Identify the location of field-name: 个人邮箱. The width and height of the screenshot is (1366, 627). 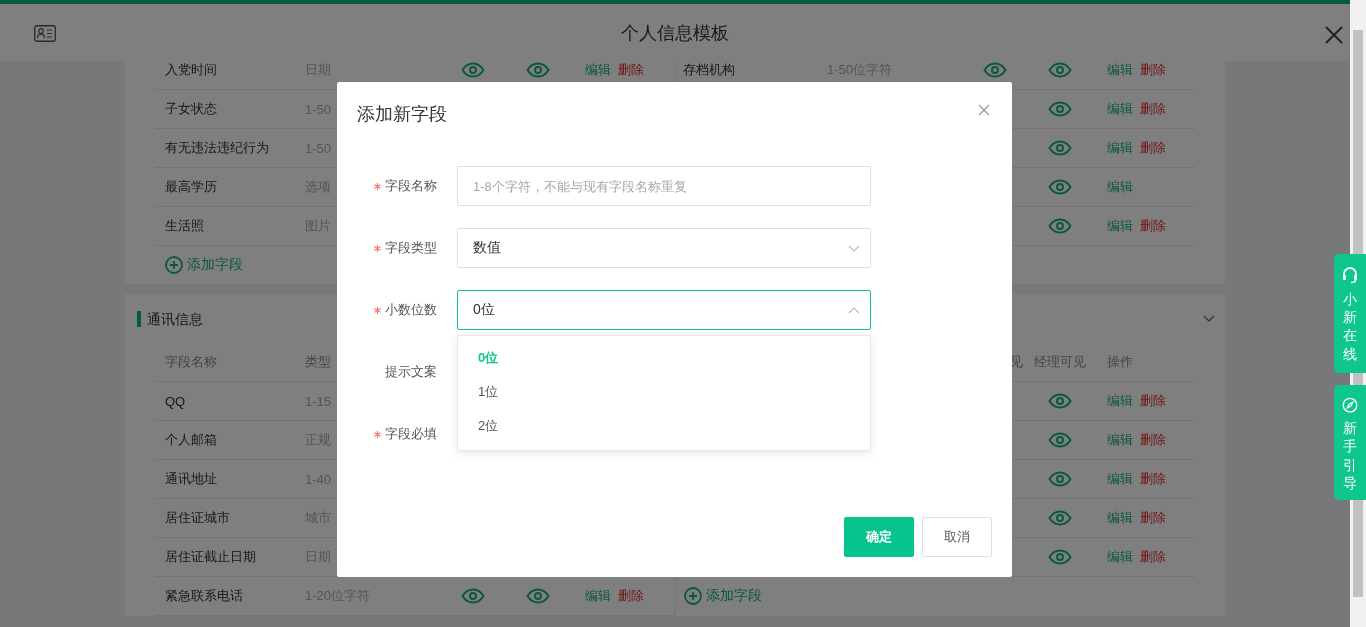
(190, 440).